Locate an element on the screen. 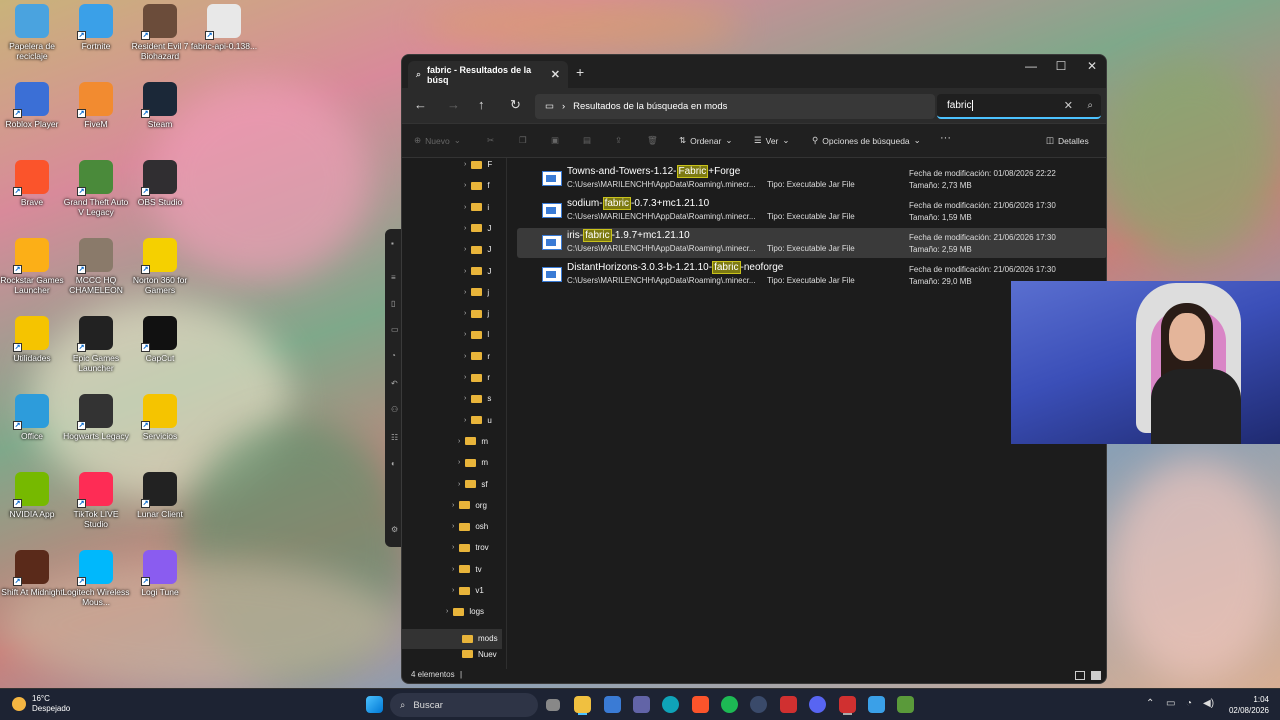  tree-item: › tv is located at coordinates (467, 569).